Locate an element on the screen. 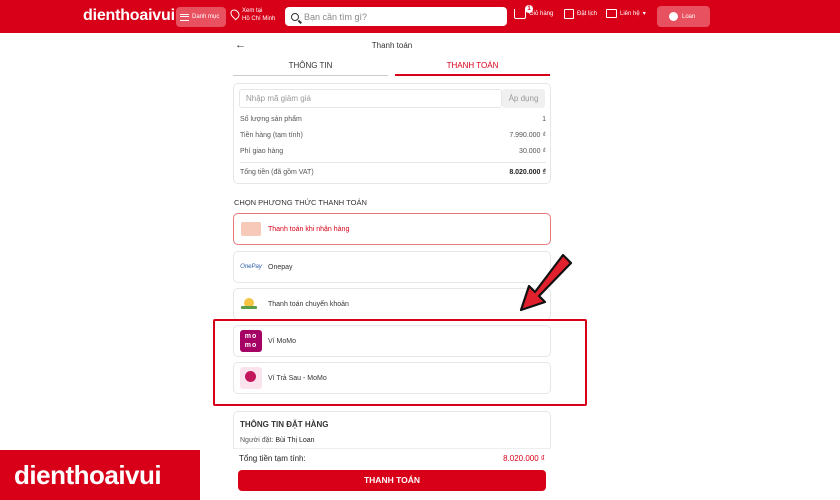 Image resolution: width=840 pixels, height=500 pixels. user-account-button: Loan is located at coordinates (683, 16).